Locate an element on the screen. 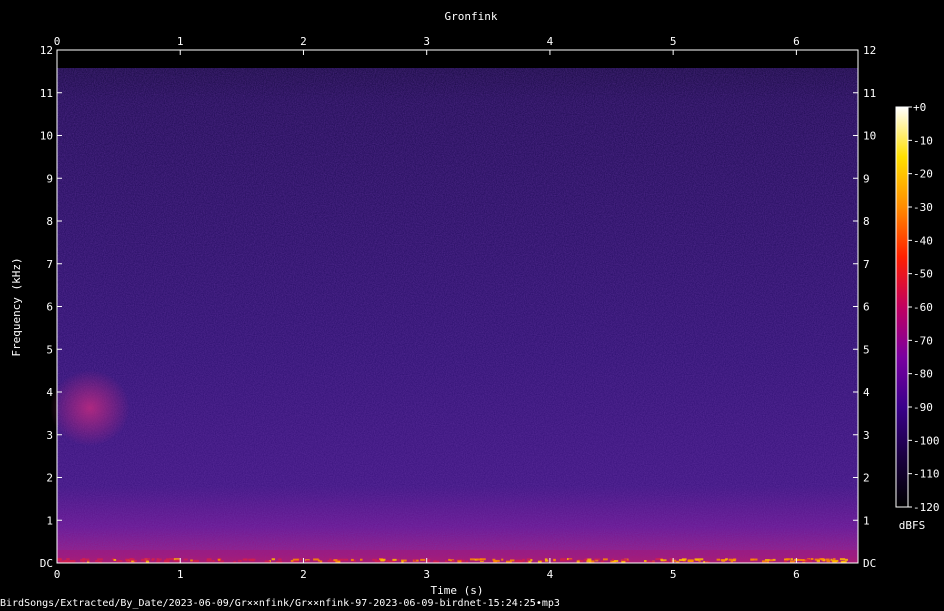 This screenshot has height=611, width=944. x-tick-label-top: 0 is located at coordinates (57, 41).